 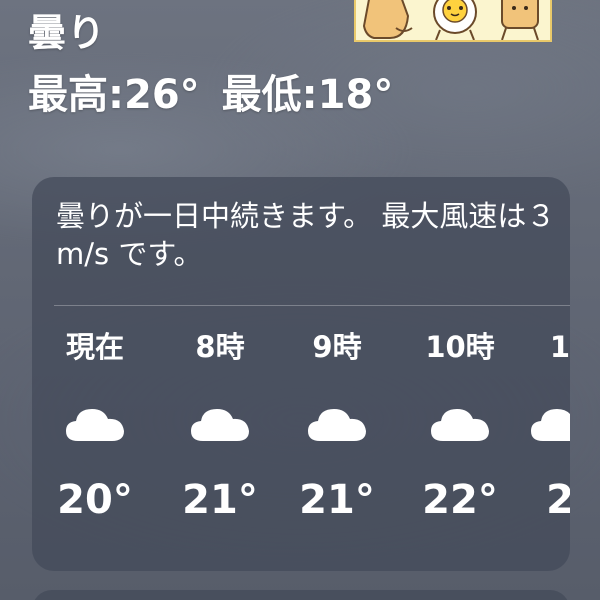 I want to click on hour-temperature: 22°, so click(x=460, y=500).